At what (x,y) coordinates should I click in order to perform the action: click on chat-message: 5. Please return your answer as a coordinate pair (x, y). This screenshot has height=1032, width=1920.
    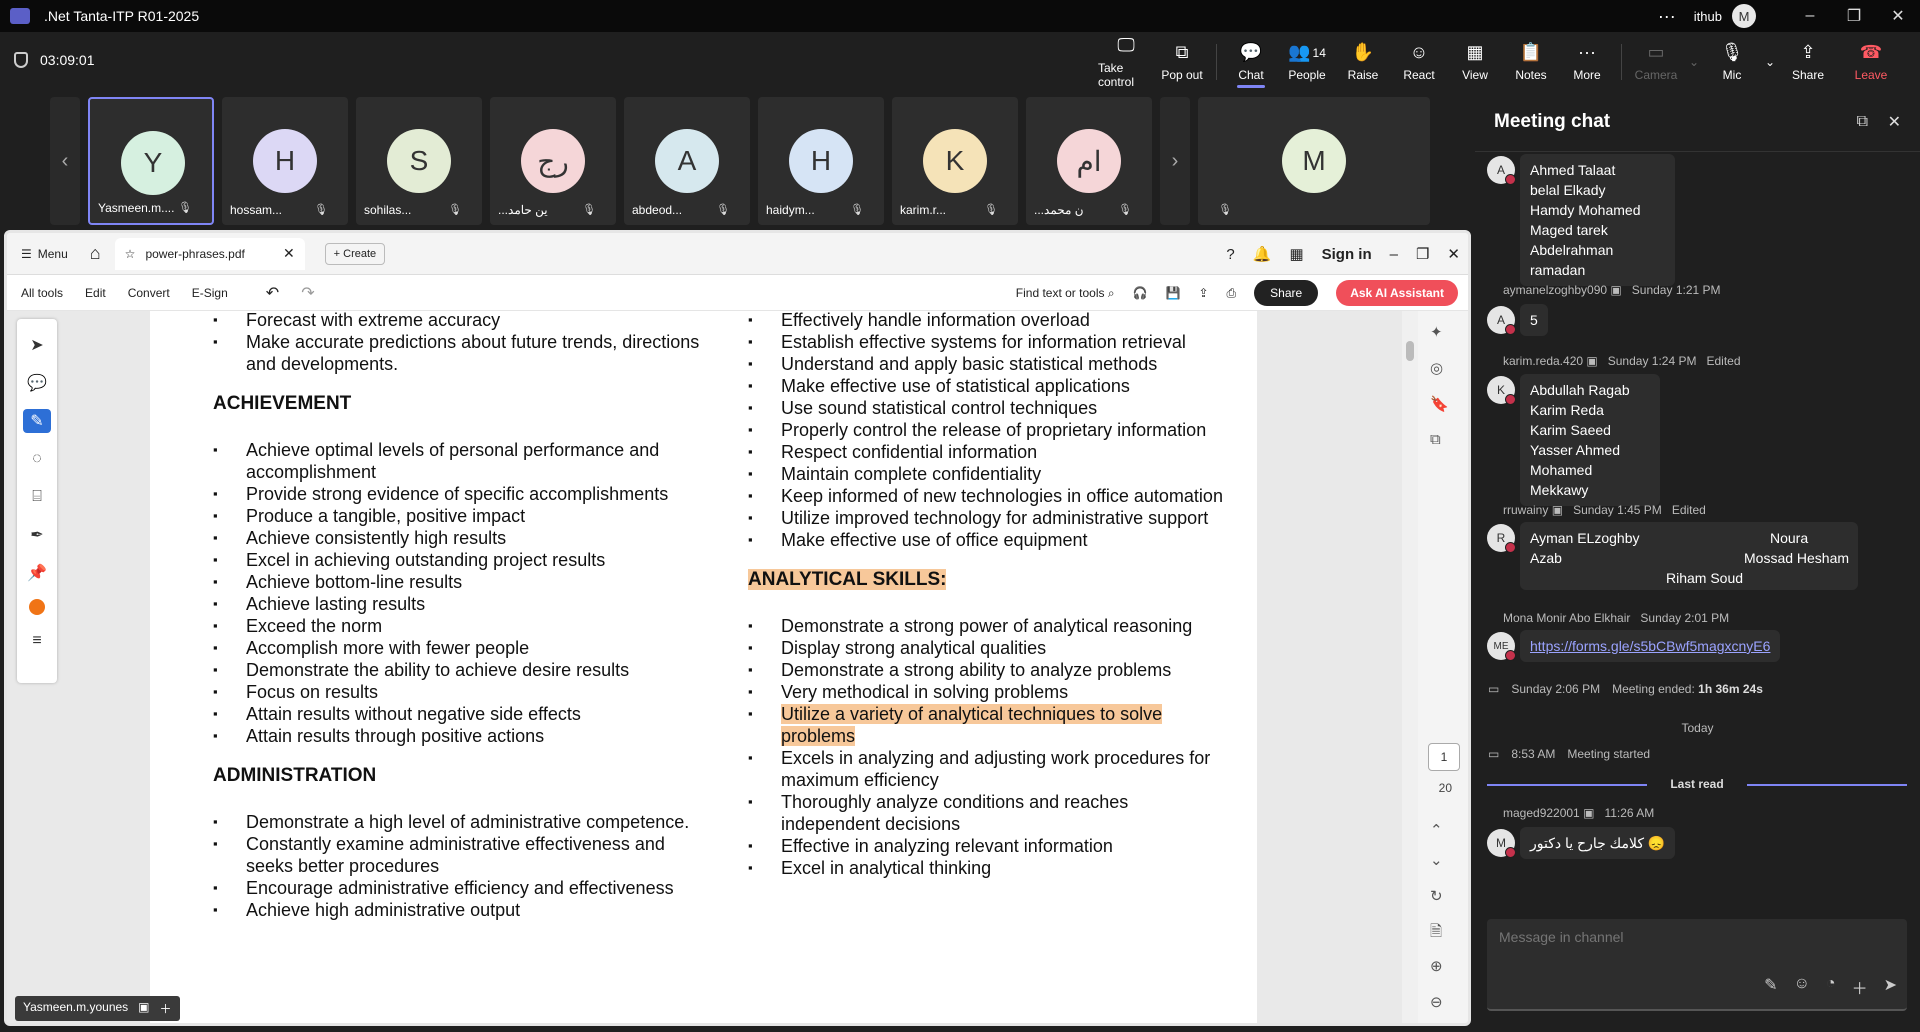
    Looking at the image, I should click on (1534, 320).